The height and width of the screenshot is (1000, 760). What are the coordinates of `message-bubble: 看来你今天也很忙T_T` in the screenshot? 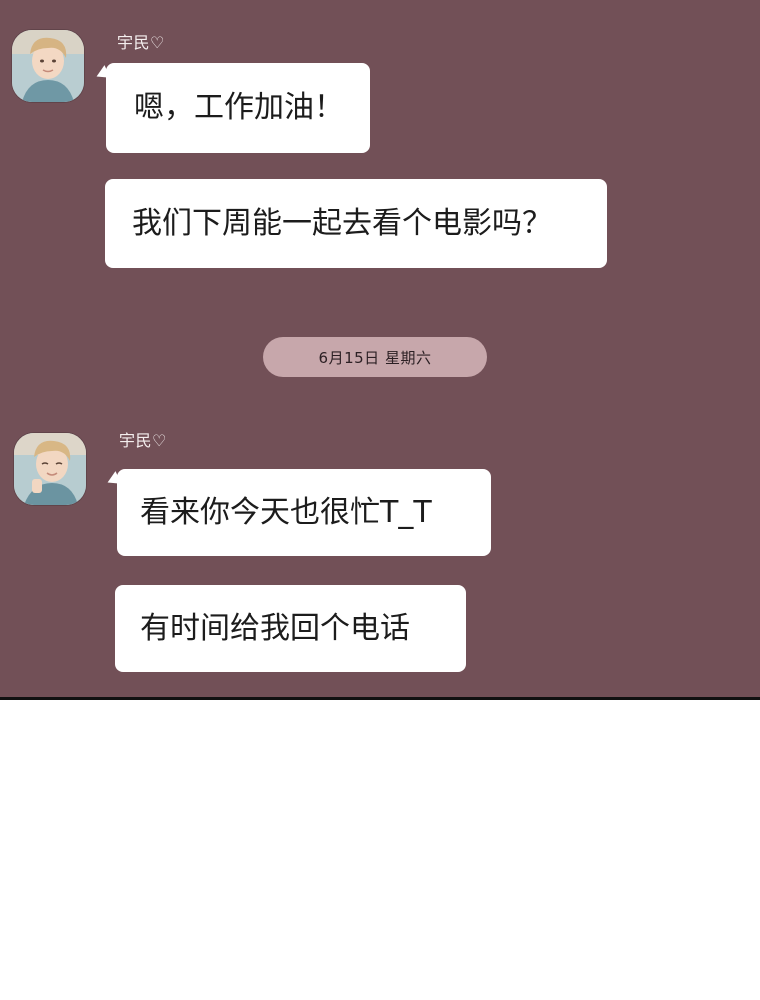 It's located at (304, 512).